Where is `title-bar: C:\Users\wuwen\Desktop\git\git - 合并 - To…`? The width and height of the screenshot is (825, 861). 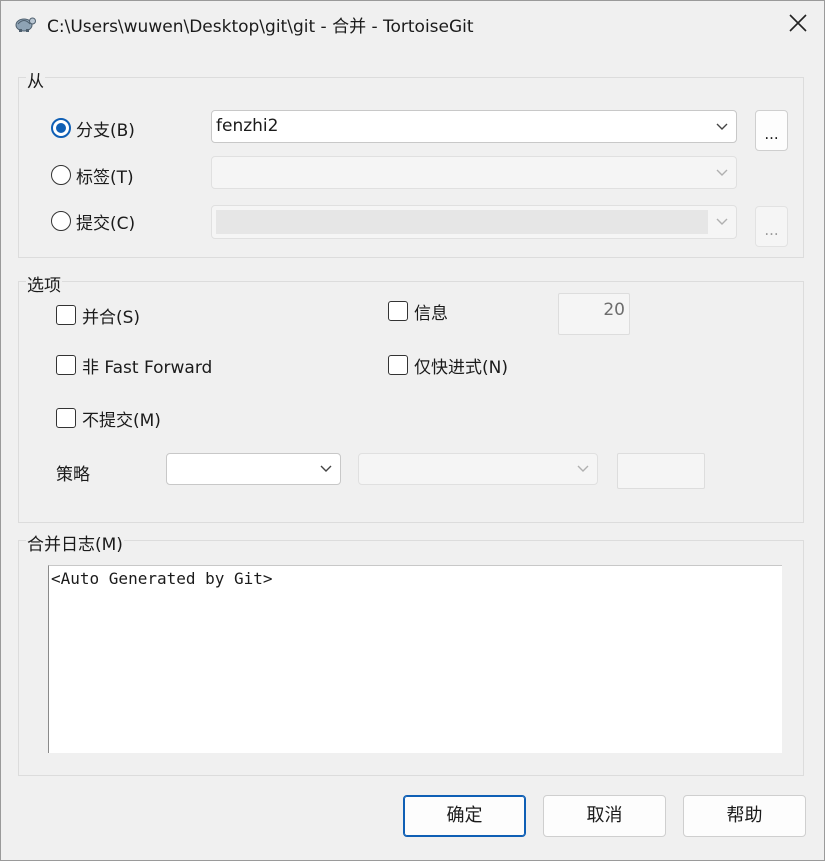 title-bar: C:\Users\wuwen\Desktop\git\git - 合并 - To… is located at coordinates (412, 23).